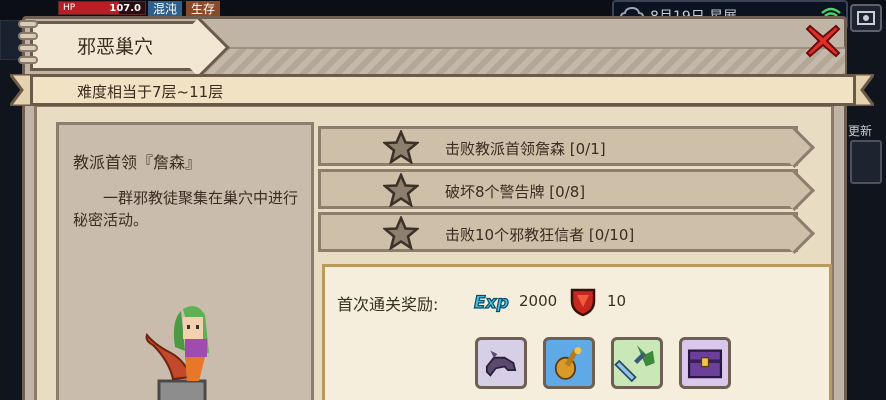  I want to click on objective-row: 破坏8个警告牌 [0/8], so click(558, 189).